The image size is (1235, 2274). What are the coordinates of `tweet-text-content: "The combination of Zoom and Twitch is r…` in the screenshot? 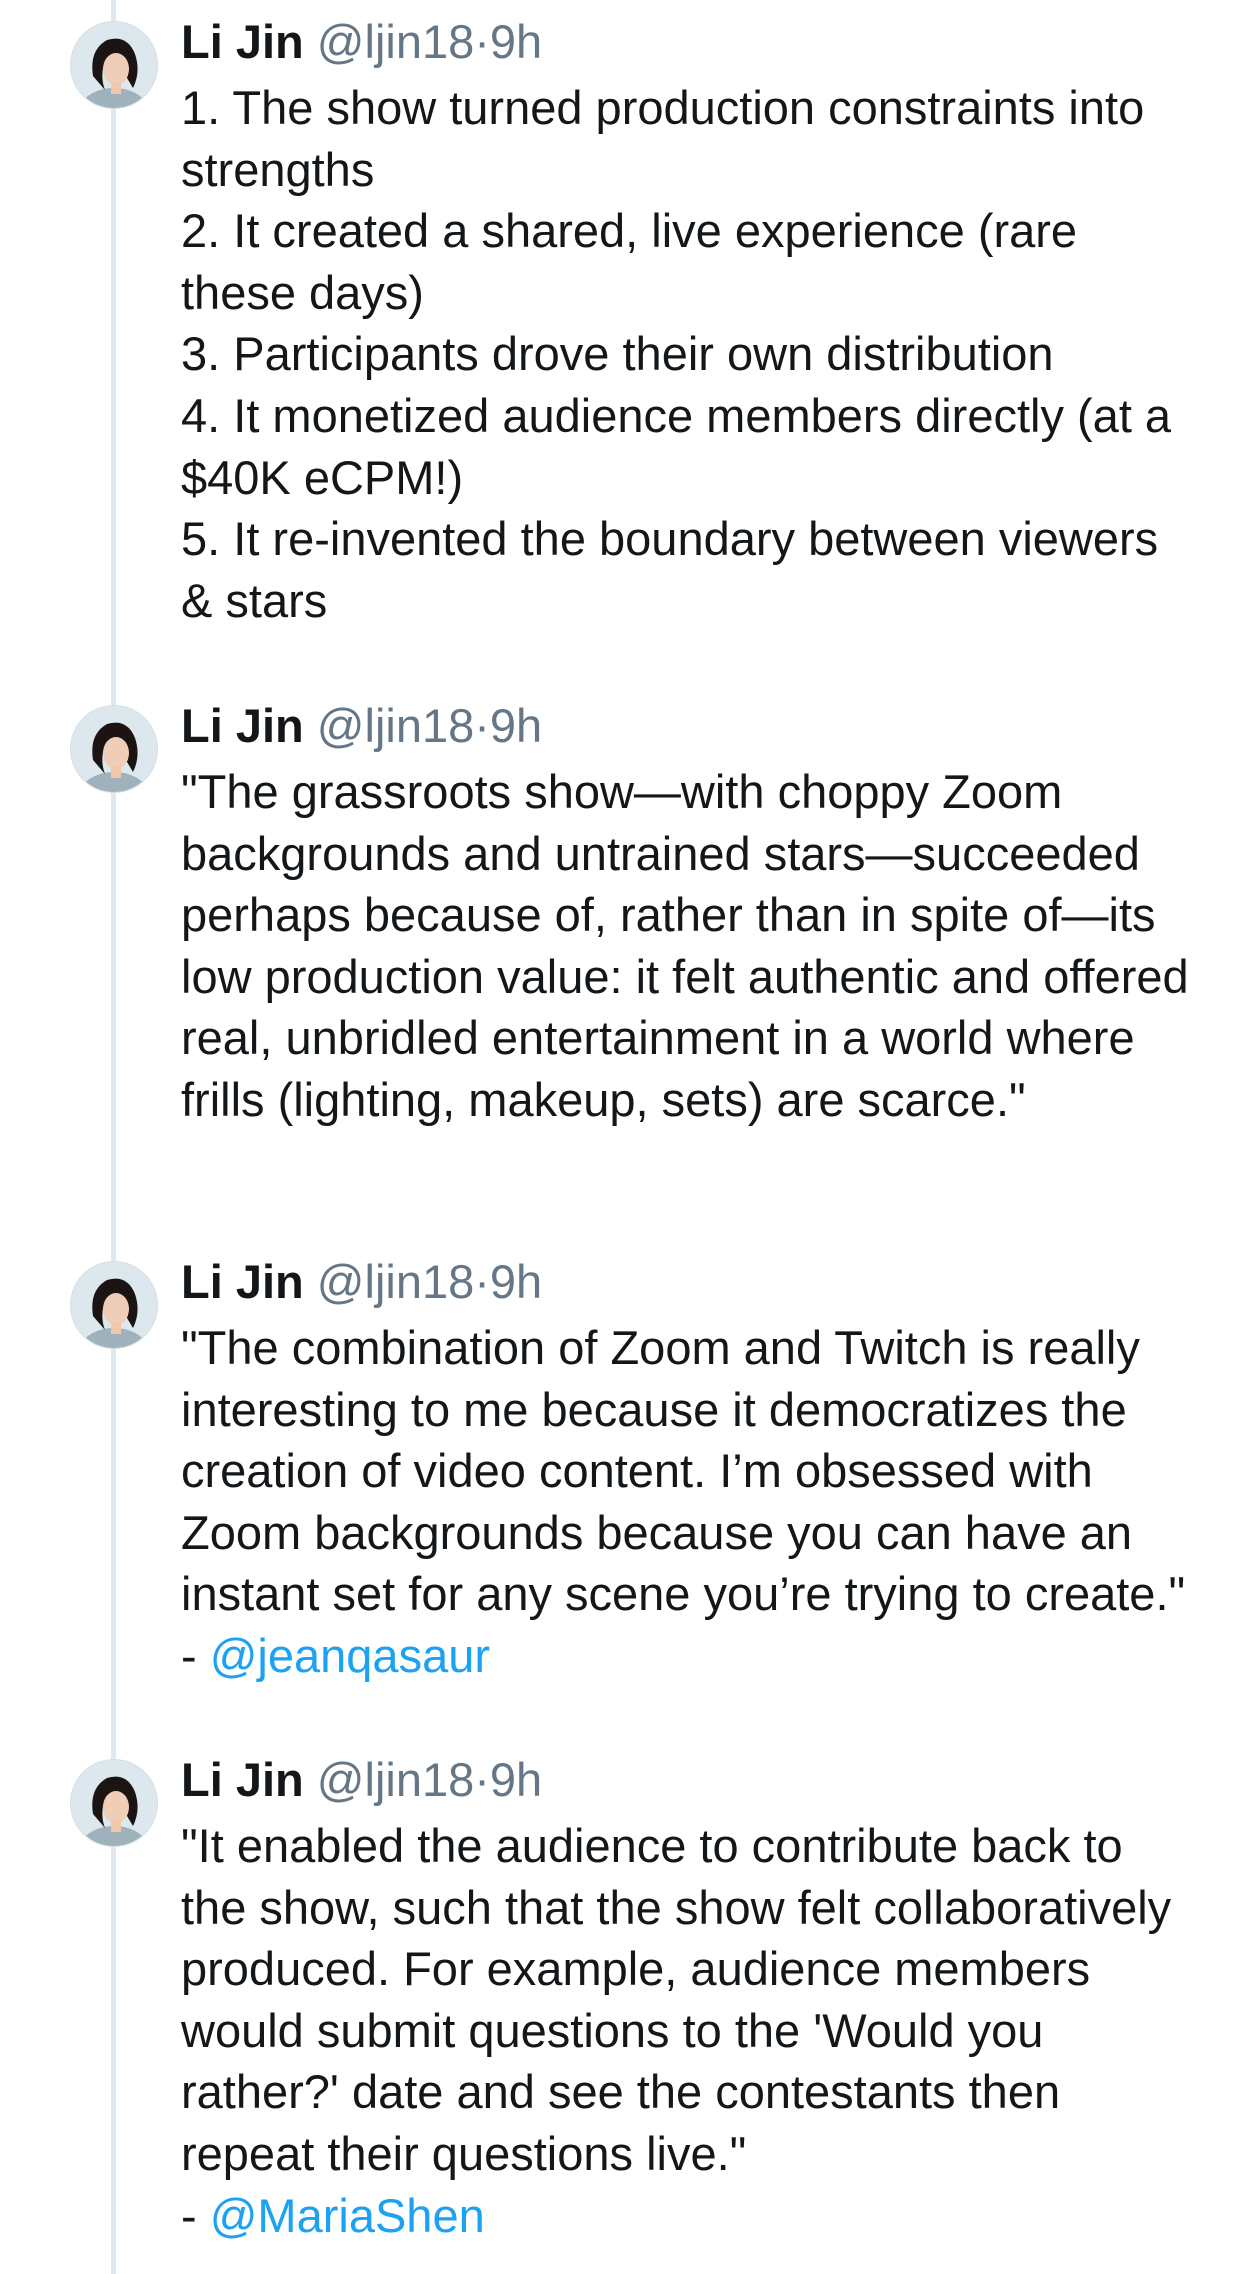 It's located at (683, 1501).